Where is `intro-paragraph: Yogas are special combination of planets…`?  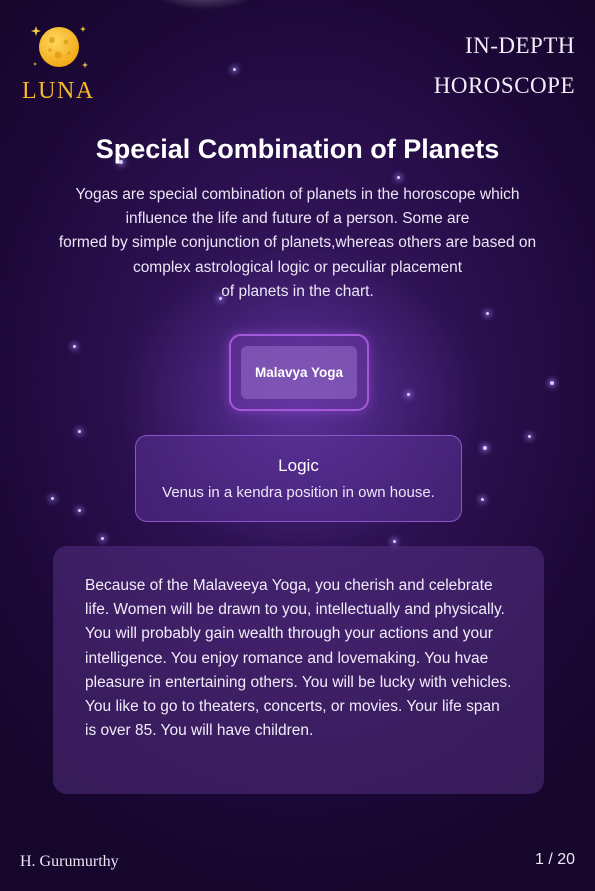 intro-paragraph: Yogas are special combination of planets… is located at coordinates (297, 243).